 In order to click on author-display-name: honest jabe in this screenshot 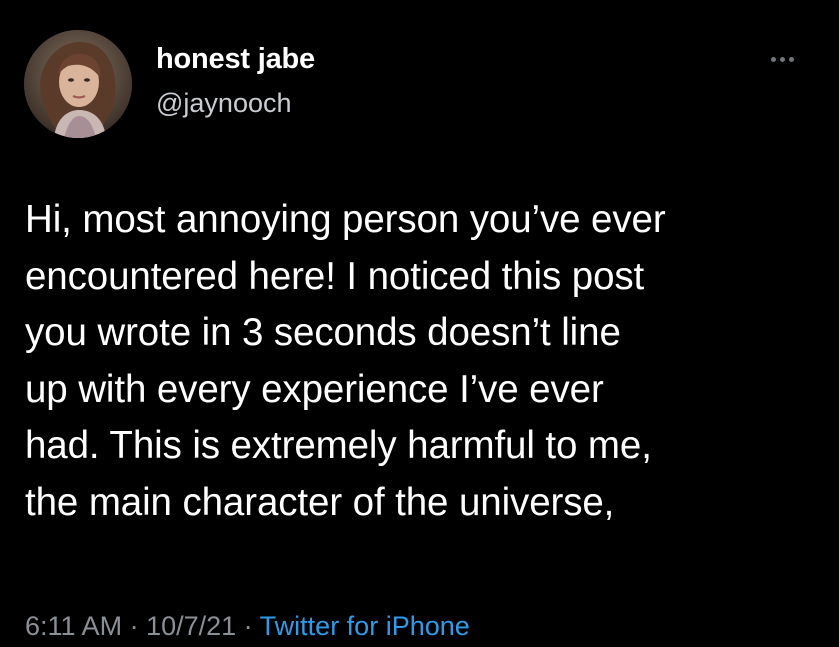, I will do `click(235, 59)`.